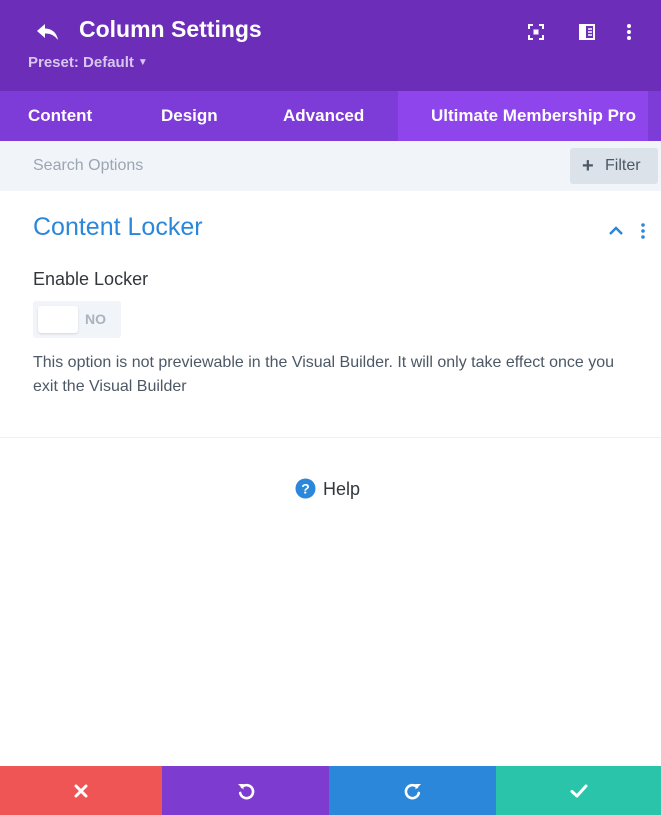  I want to click on tab-content: Content, so click(60, 116).